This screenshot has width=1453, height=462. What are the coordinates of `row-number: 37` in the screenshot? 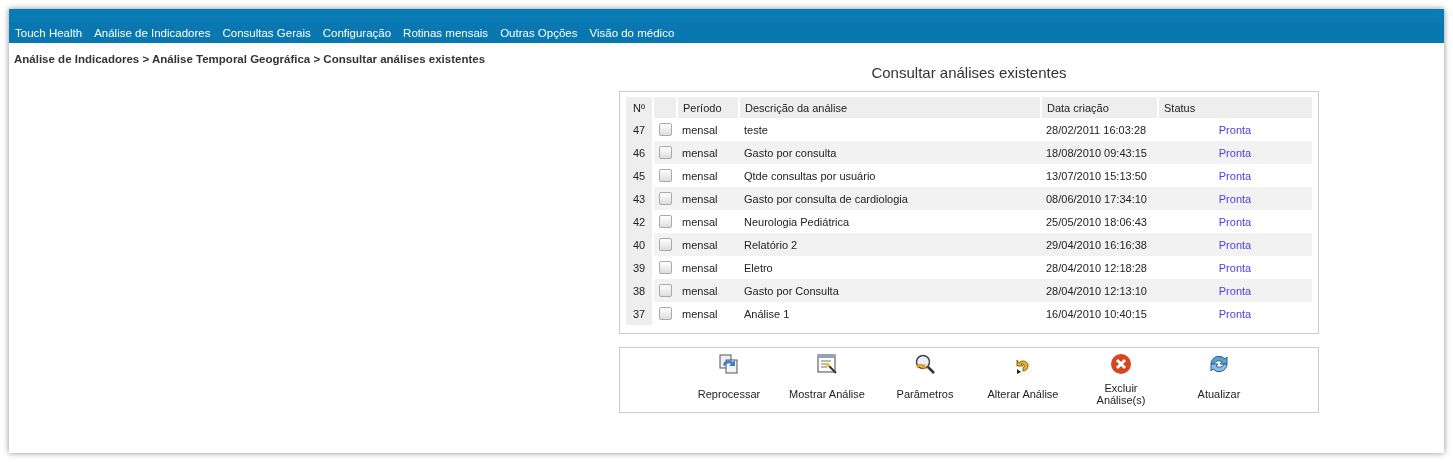 It's located at (639, 313).